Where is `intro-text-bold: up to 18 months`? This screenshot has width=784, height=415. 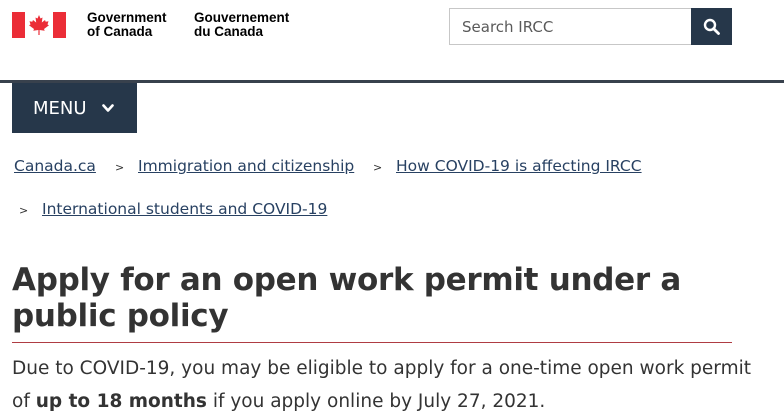
intro-text-bold: up to 18 months is located at coordinates (121, 401).